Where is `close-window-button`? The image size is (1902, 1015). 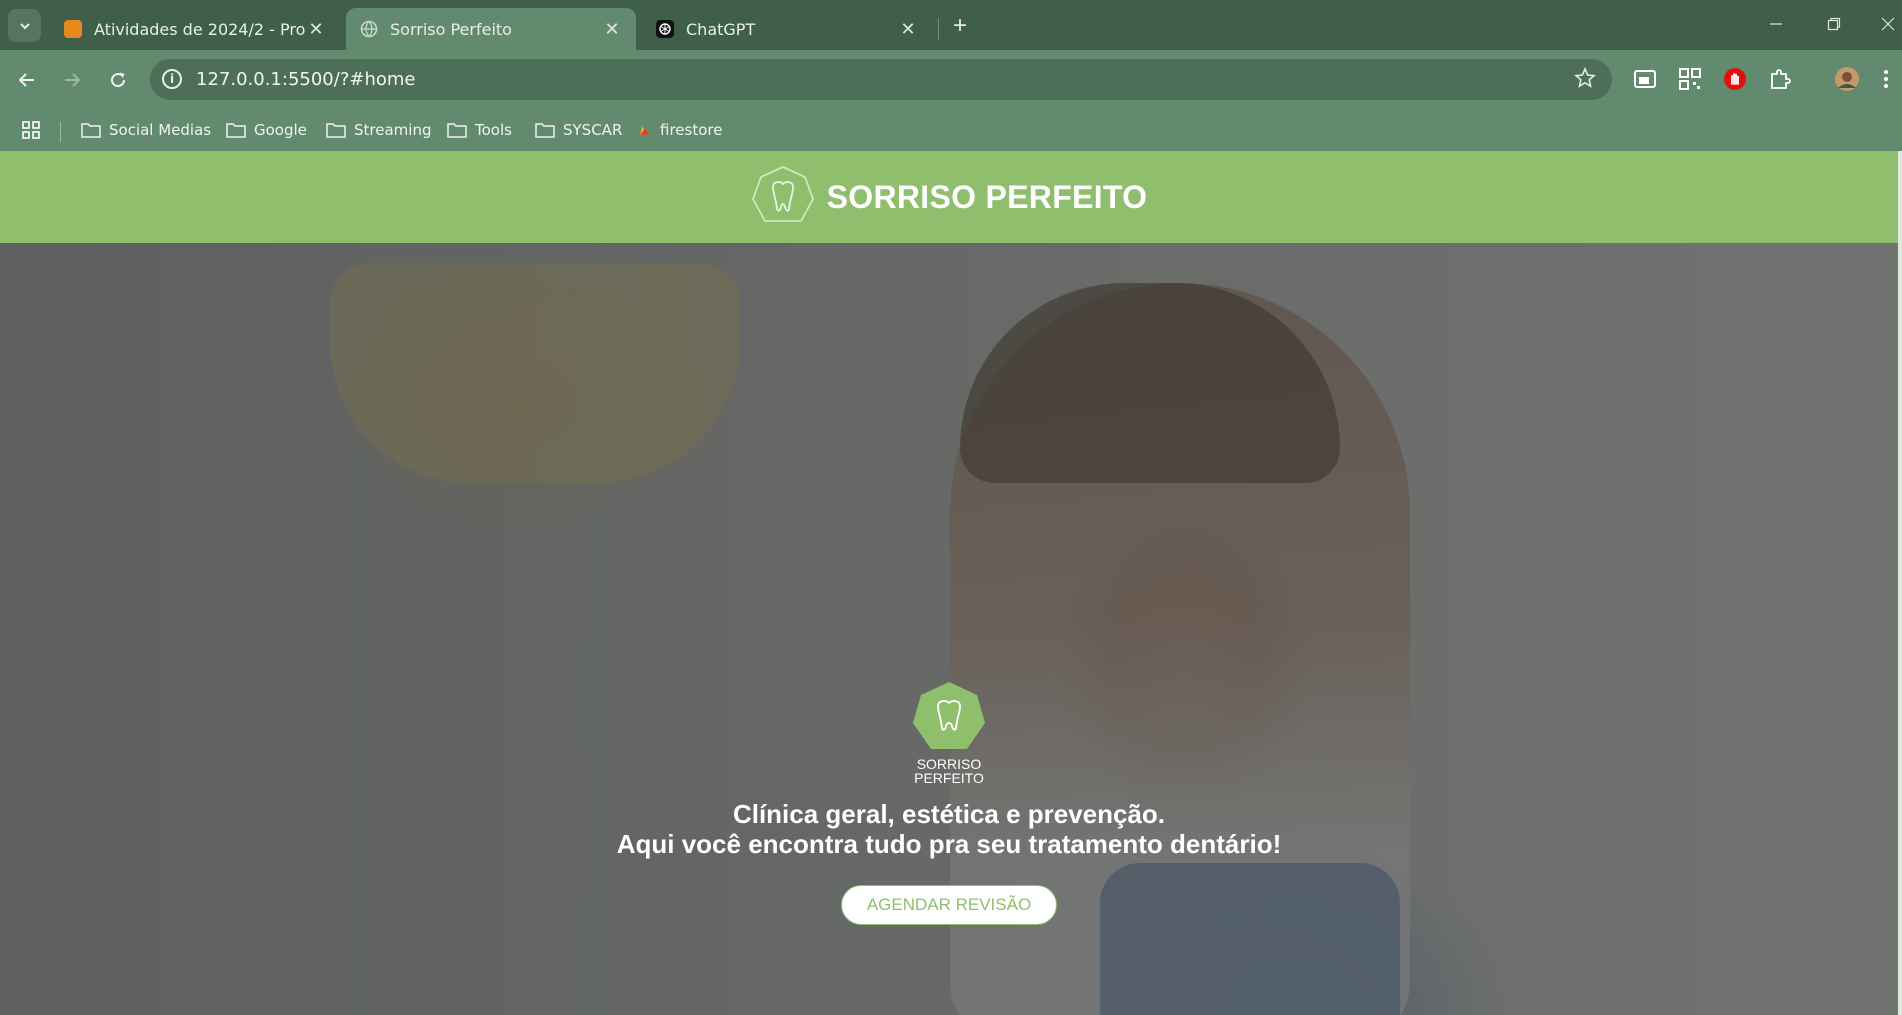
close-window-button is located at coordinates (1884, 24).